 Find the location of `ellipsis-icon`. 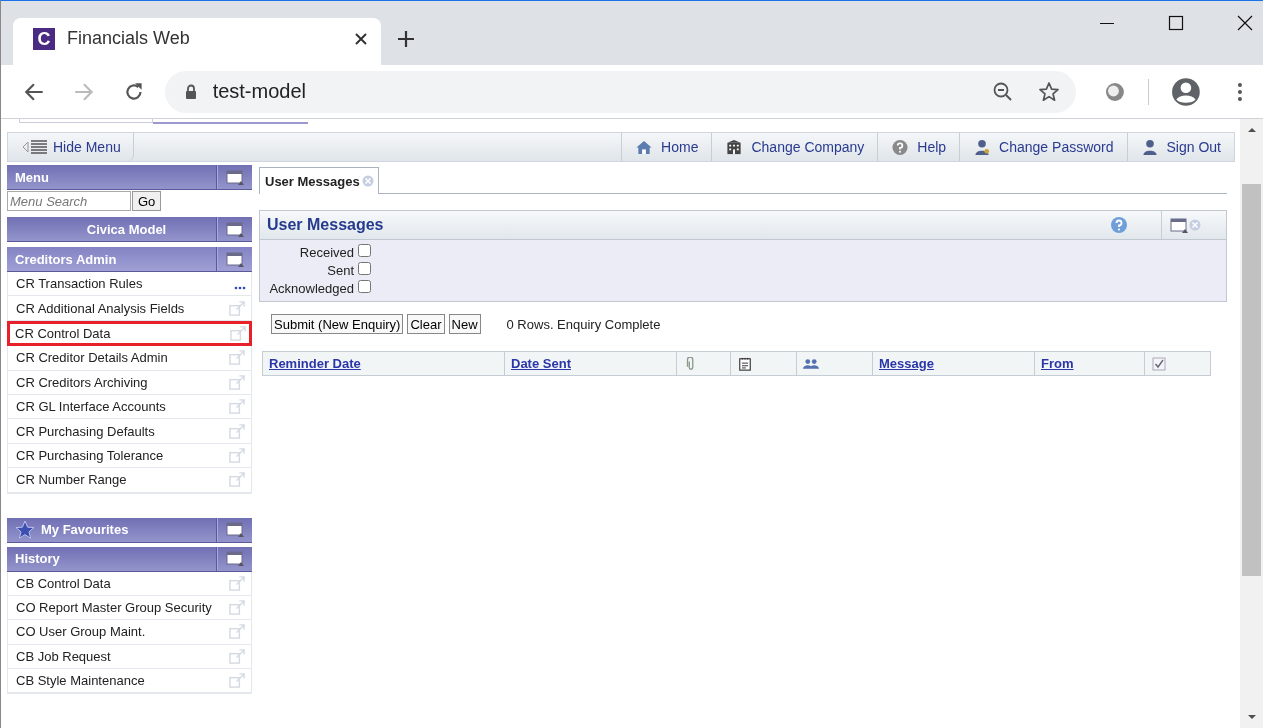

ellipsis-icon is located at coordinates (240, 287).